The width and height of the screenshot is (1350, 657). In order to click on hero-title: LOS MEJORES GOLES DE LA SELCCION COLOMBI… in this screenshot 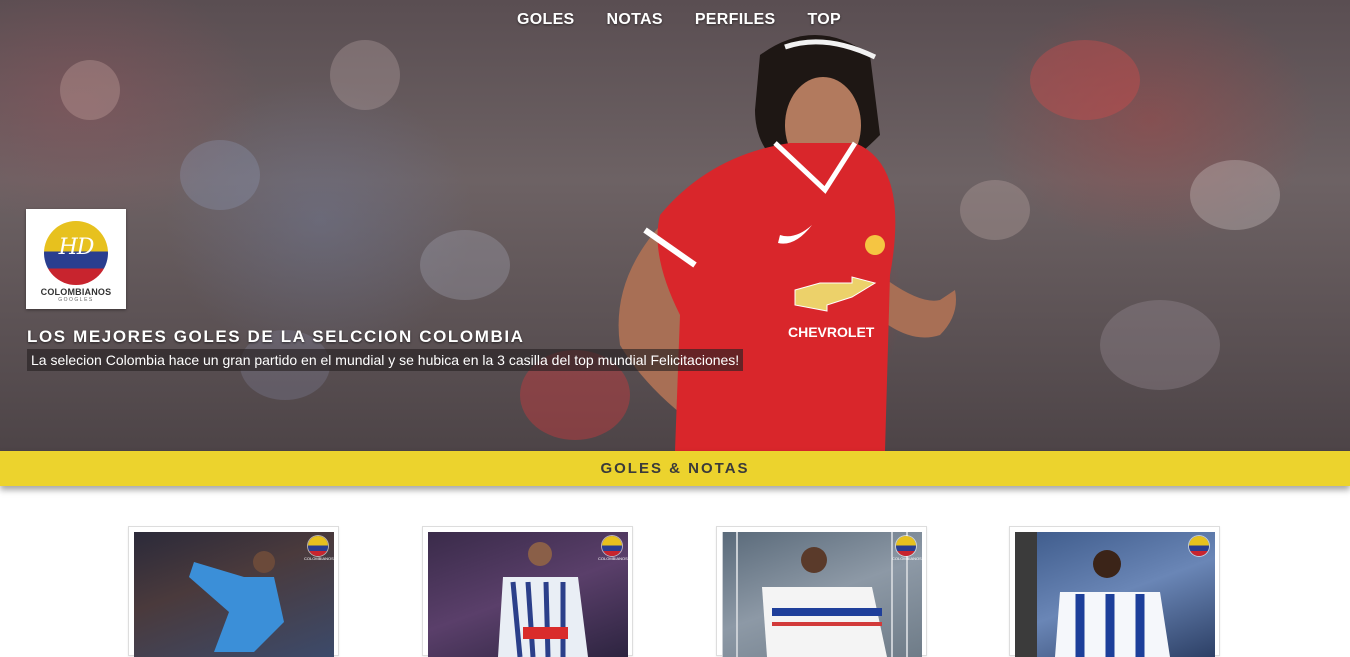, I will do `click(276, 336)`.